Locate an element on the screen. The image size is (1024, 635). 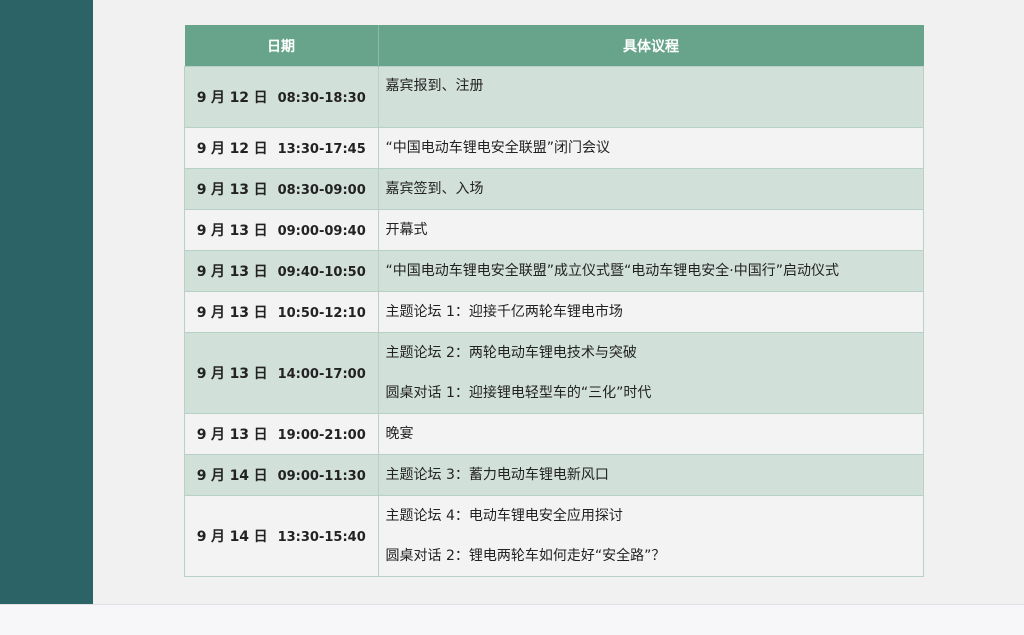
date-cell: 9 月 12 日 08:30-18:30 is located at coordinates (281, 97).